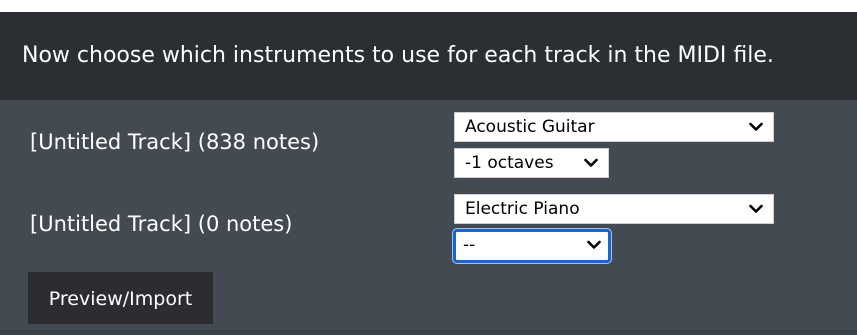 The image size is (857, 335). I want to click on instrument-select-value: Electric Piano, so click(522, 209).